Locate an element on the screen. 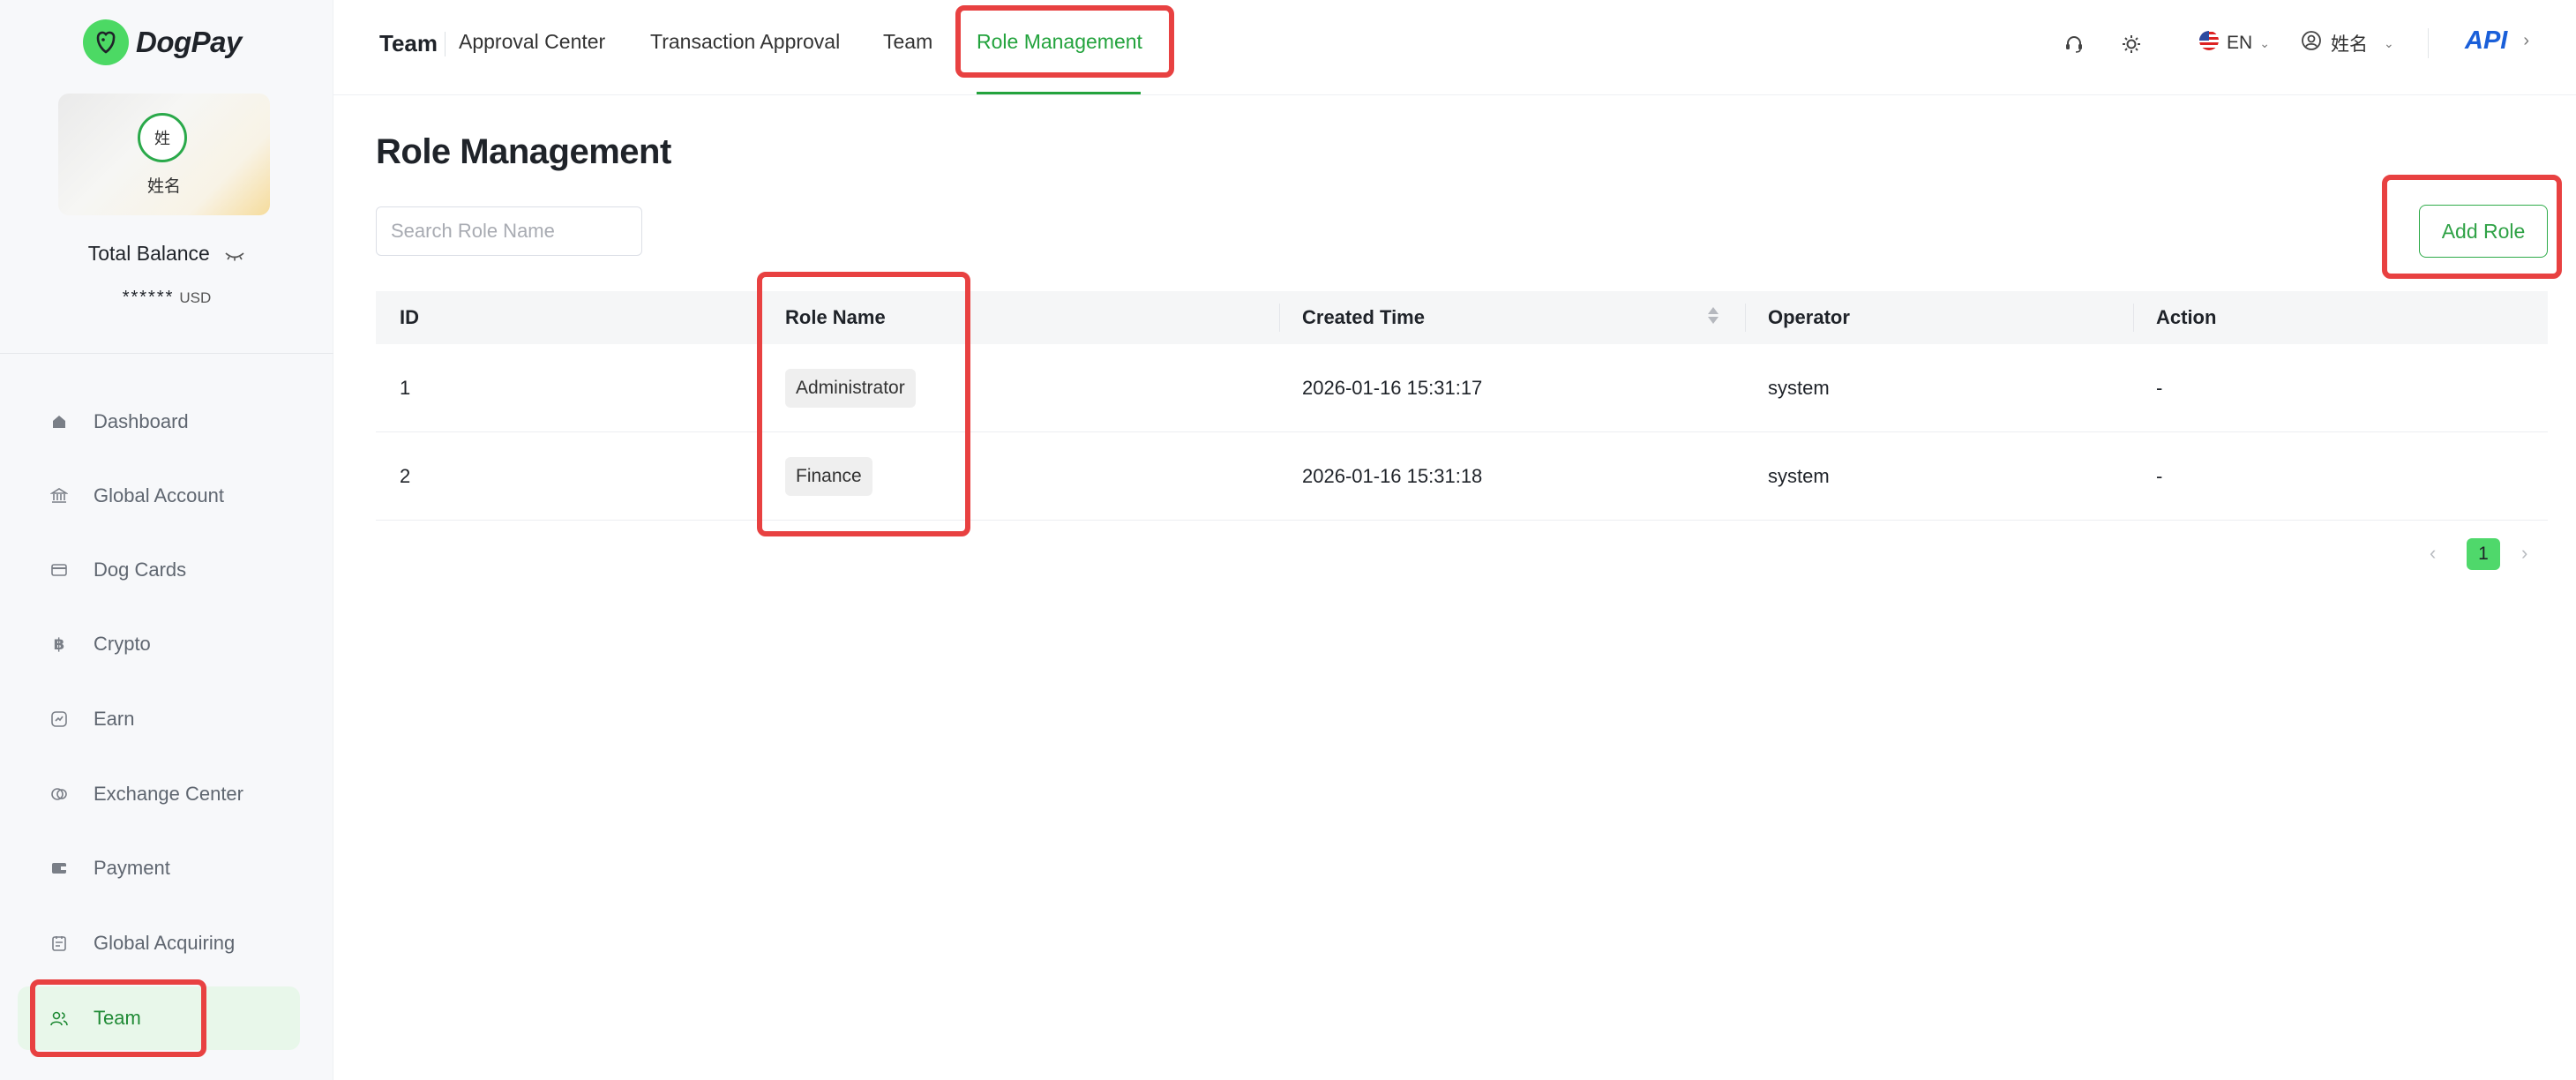 The height and width of the screenshot is (1080, 2576). column-header-role-name: Role Name is located at coordinates (836, 317).